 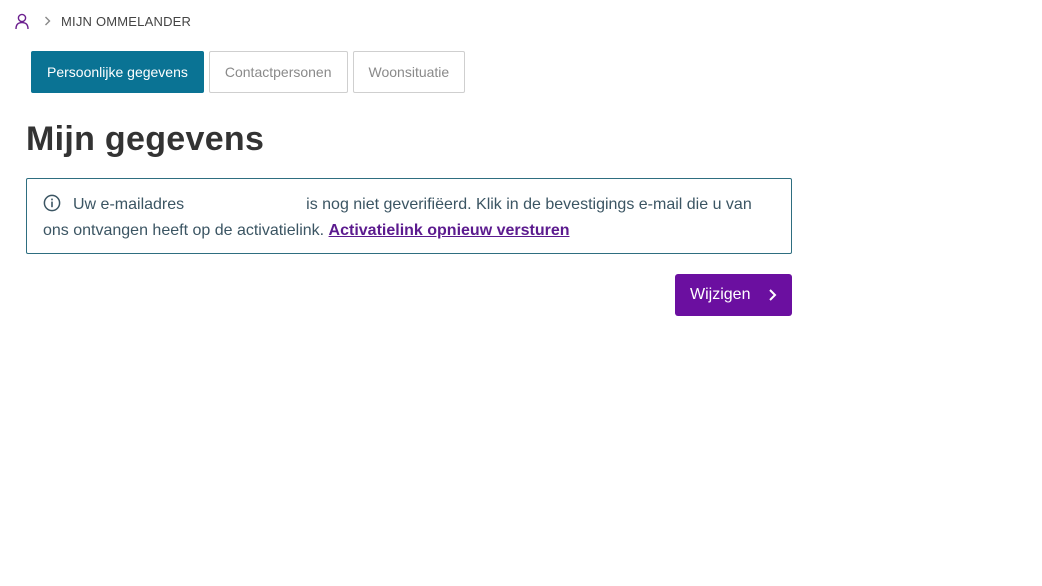 I want to click on edit-button-label: Wijzigen, so click(x=720, y=294).